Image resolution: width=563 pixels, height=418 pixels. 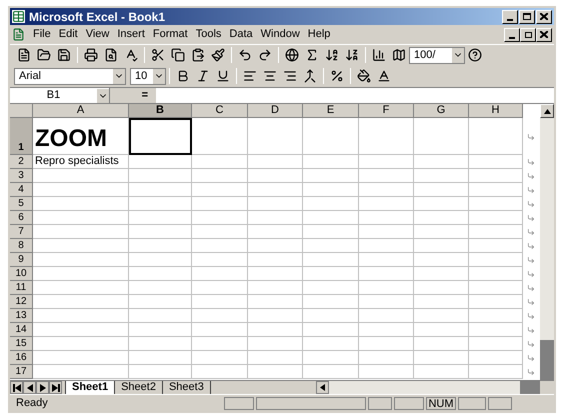 What do you see at coordinates (21, 162) in the screenshot?
I see `row-header: 2` at bounding box center [21, 162].